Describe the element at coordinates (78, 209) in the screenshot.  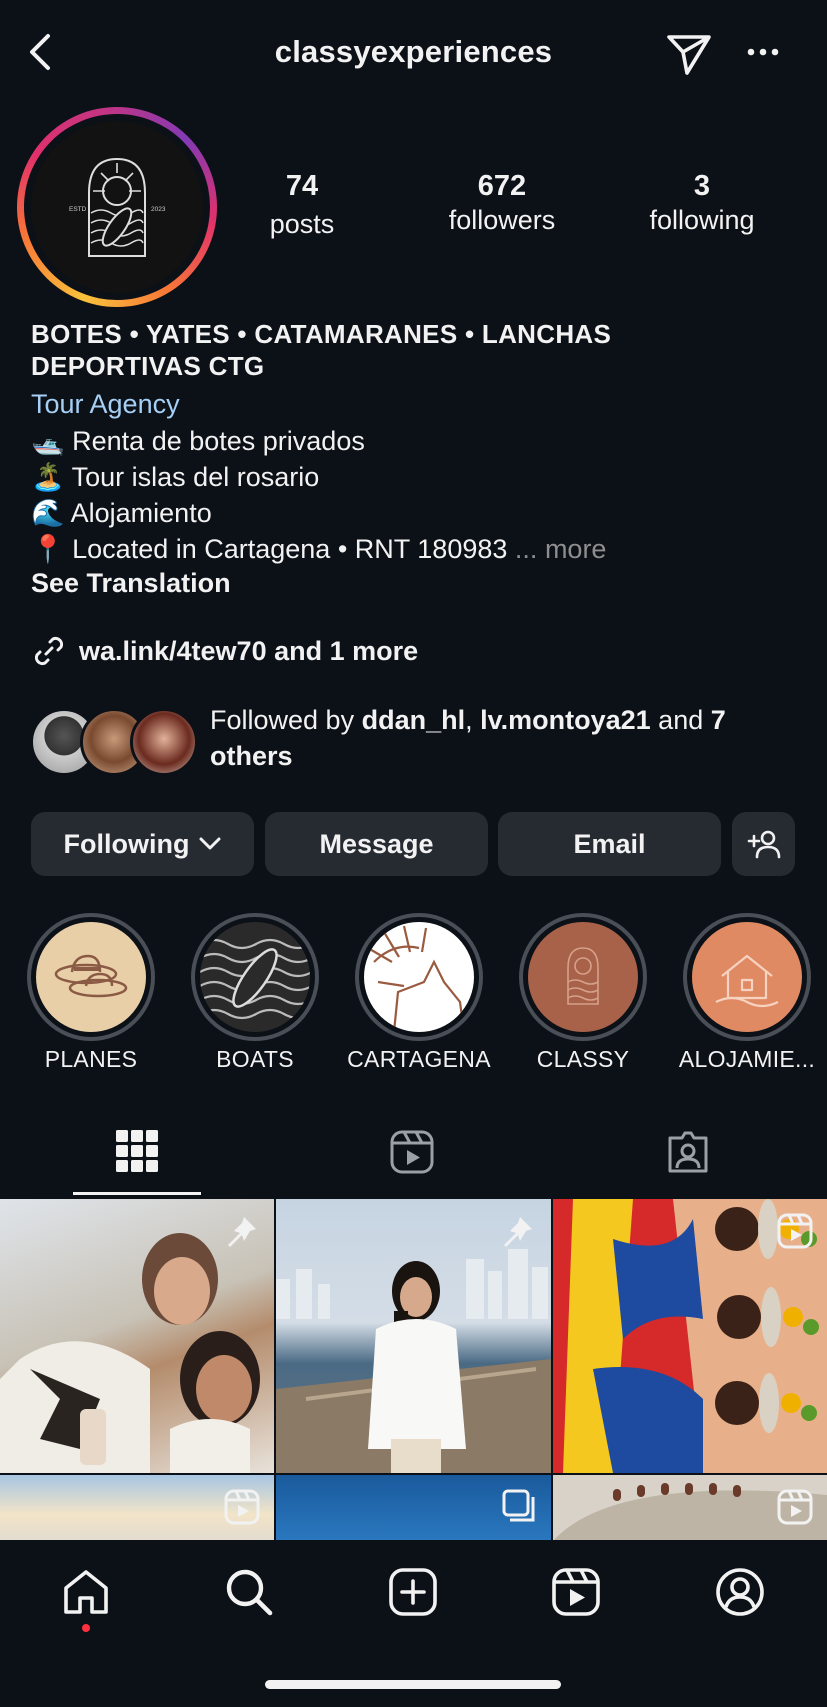
I see `svg-text: ESTD` at that location.